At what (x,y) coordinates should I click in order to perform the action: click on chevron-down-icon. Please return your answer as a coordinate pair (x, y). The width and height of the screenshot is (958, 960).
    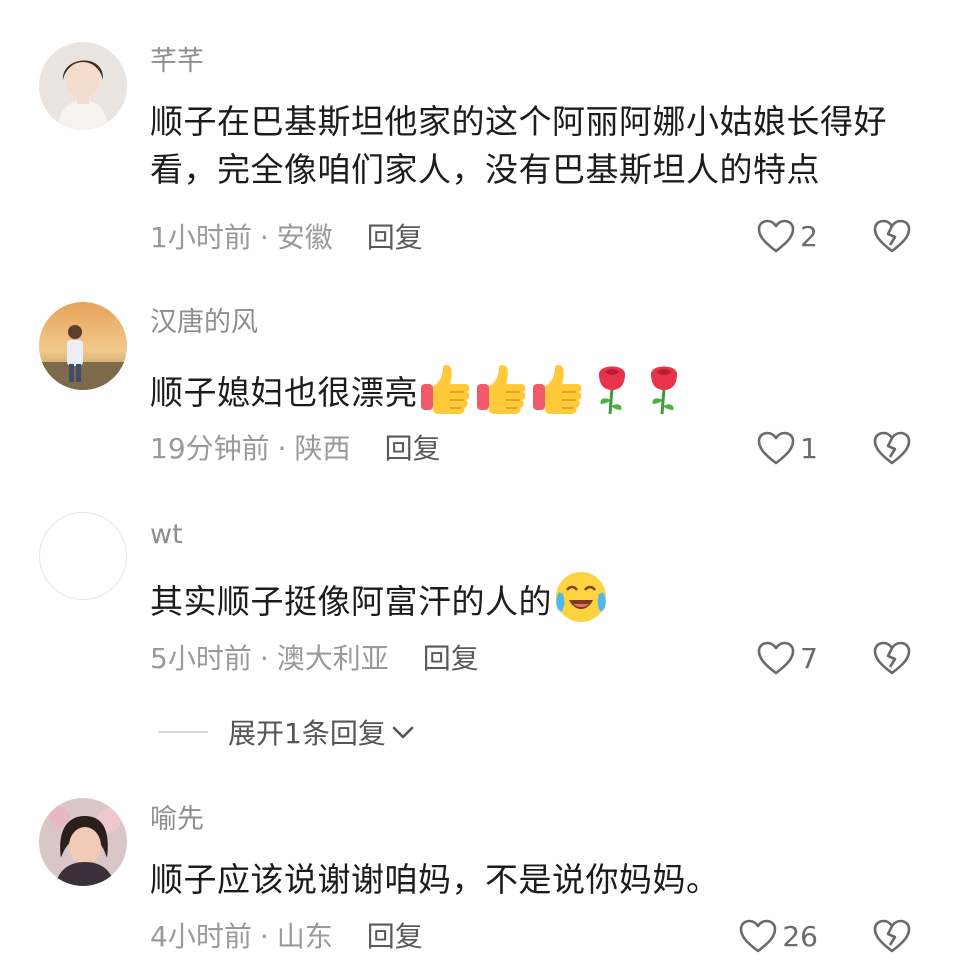
    Looking at the image, I should click on (403, 732).